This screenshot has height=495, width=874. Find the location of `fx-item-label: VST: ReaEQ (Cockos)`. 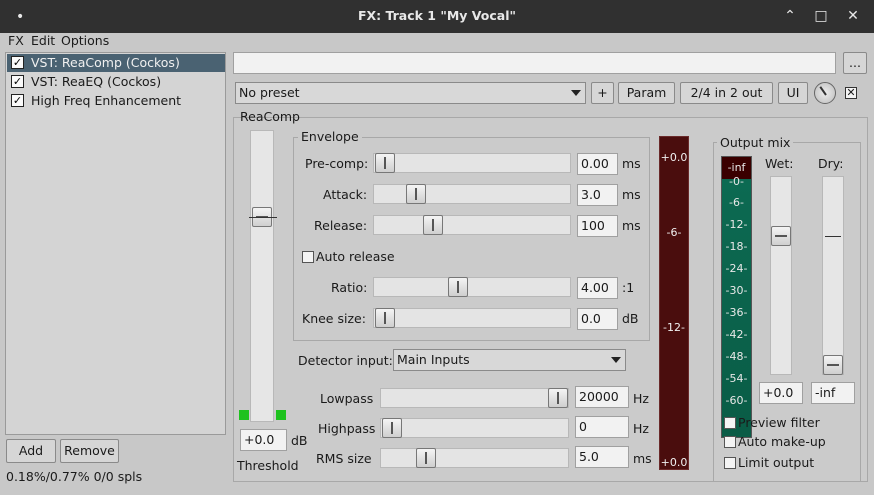

fx-item-label: VST: ReaEQ (Cockos) is located at coordinates (96, 81).